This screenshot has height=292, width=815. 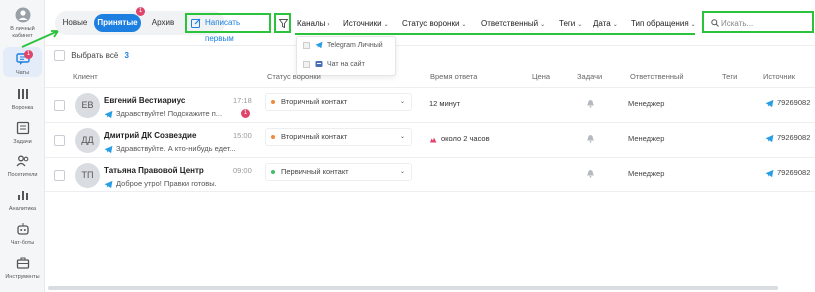 What do you see at coordinates (154, 170) in the screenshot?
I see `client-name: Татьяна Правовой Центр` at bounding box center [154, 170].